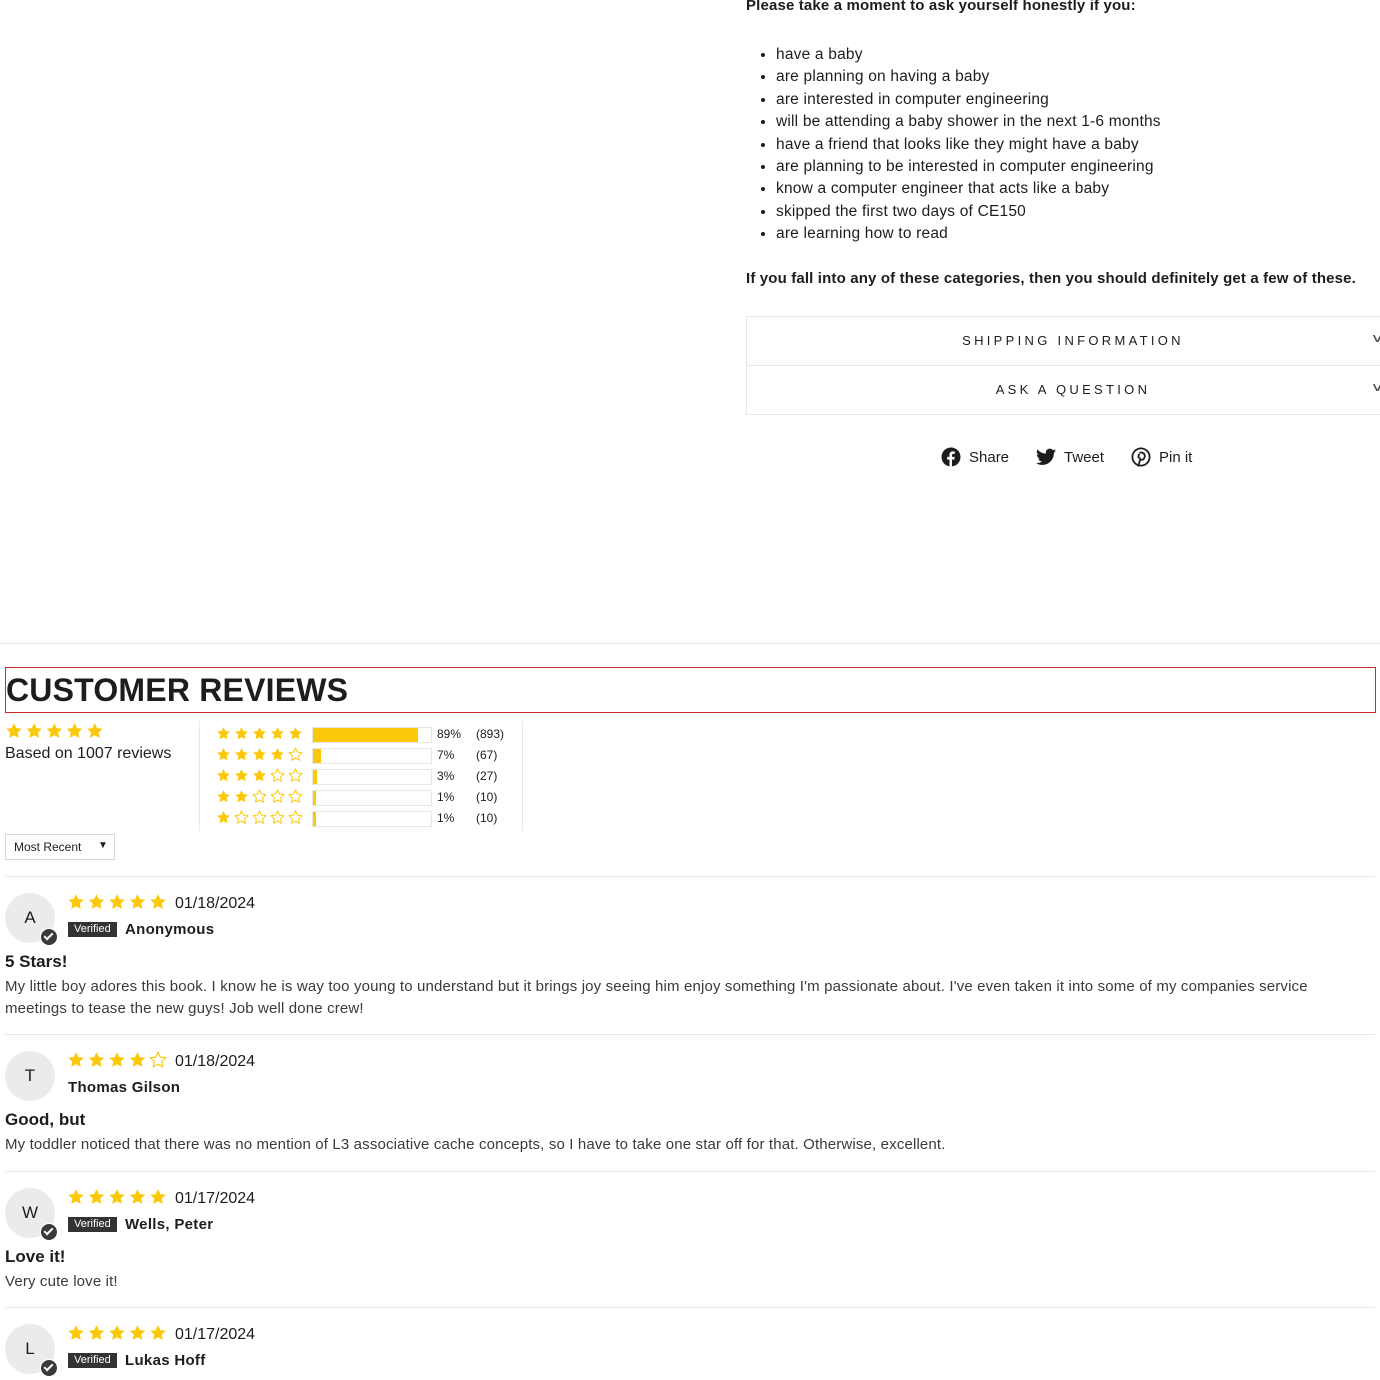 The image size is (1380, 1380). I want to click on review-author: Lukas Hoff, so click(165, 1360).